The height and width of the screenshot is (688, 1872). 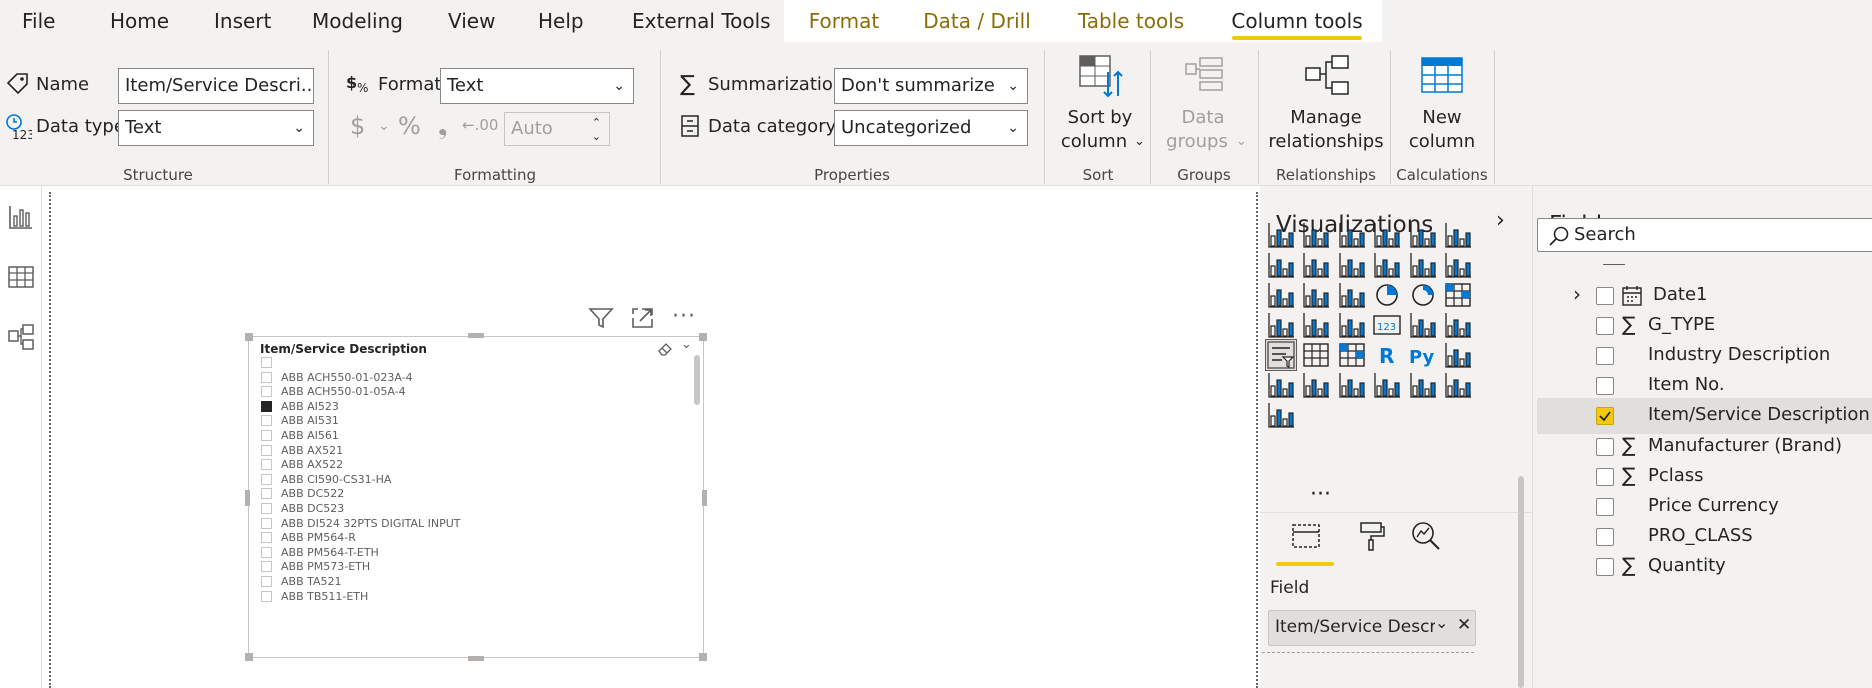 I want to click on donut-chart-icon, so click(x=1423, y=295).